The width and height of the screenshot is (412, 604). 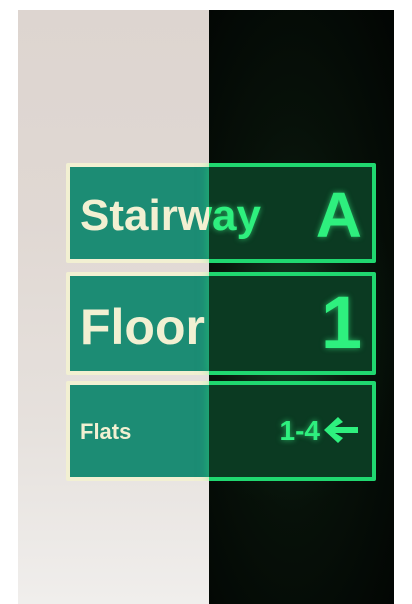 I want to click on arrow-left-icon, so click(x=341, y=430).